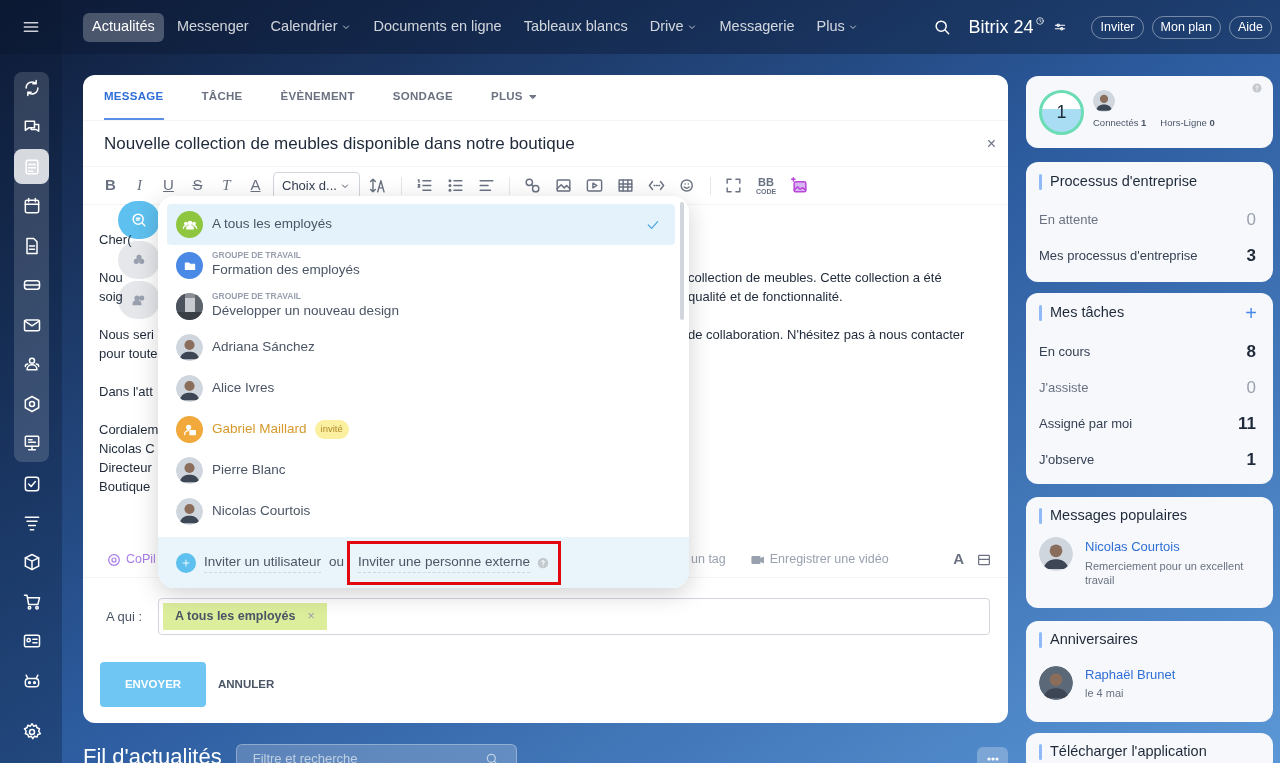 Image resolution: width=1280 pixels, height=763 pixels. What do you see at coordinates (286, 270) in the screenshot?
I see `item-label: Formation des employés` at bounding box center [286, 270].